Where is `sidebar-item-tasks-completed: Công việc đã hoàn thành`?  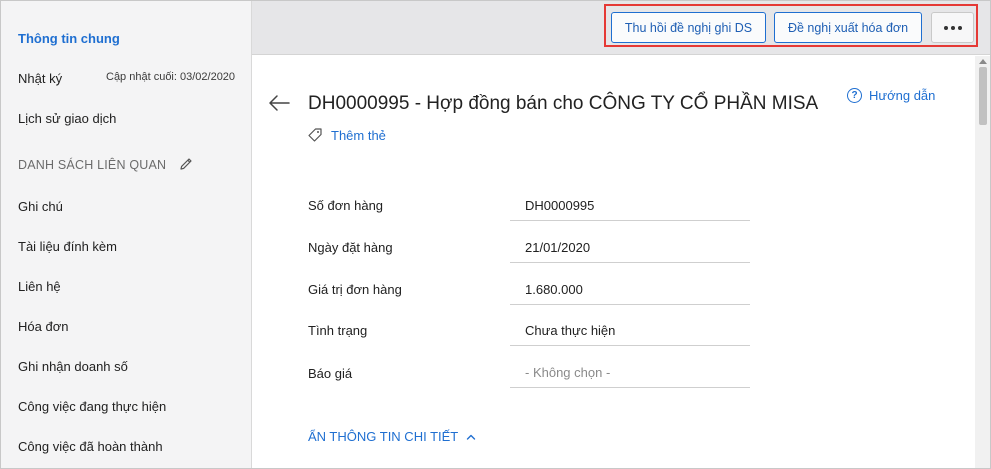 sidebar-item-tasks-completed: Công việc đã hoàn thành is located at coordinates (90, 446).